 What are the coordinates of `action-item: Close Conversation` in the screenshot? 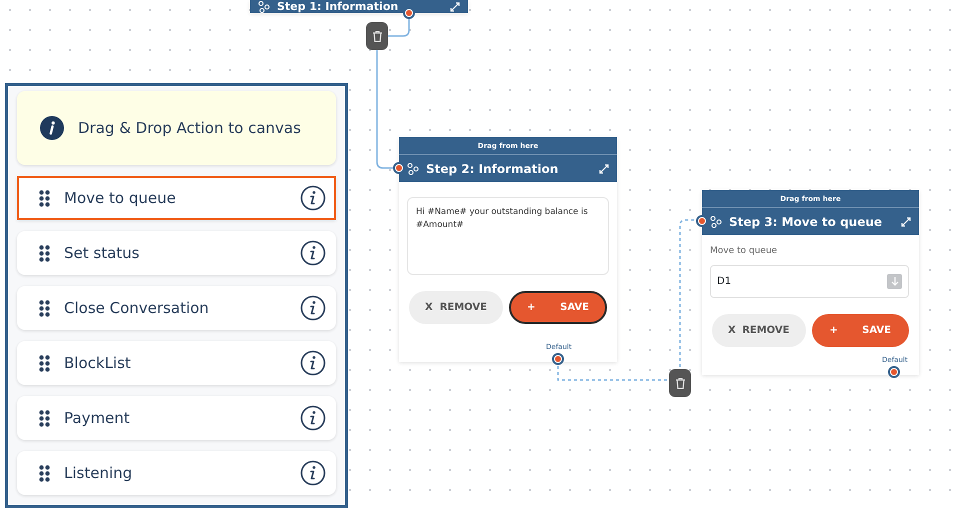 It's located at (176, 308).